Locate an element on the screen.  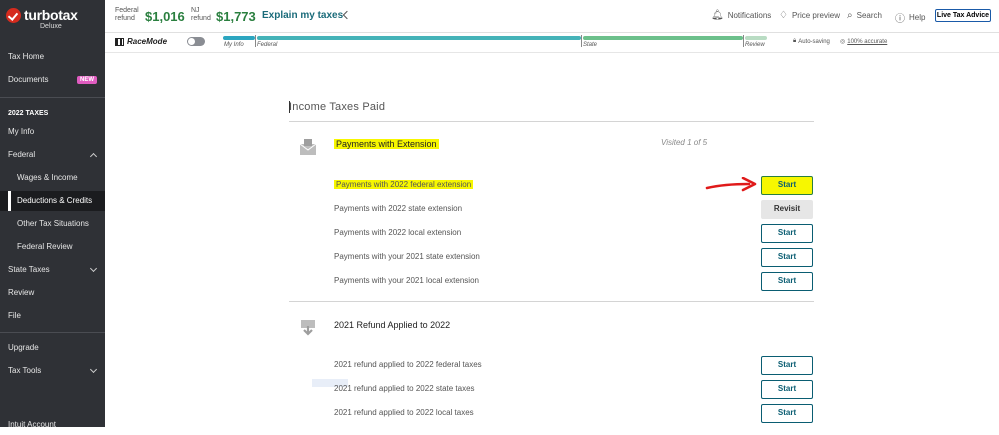
sidebar-item-tax-tools: Tax Tools is located at coordinates (52, 371).